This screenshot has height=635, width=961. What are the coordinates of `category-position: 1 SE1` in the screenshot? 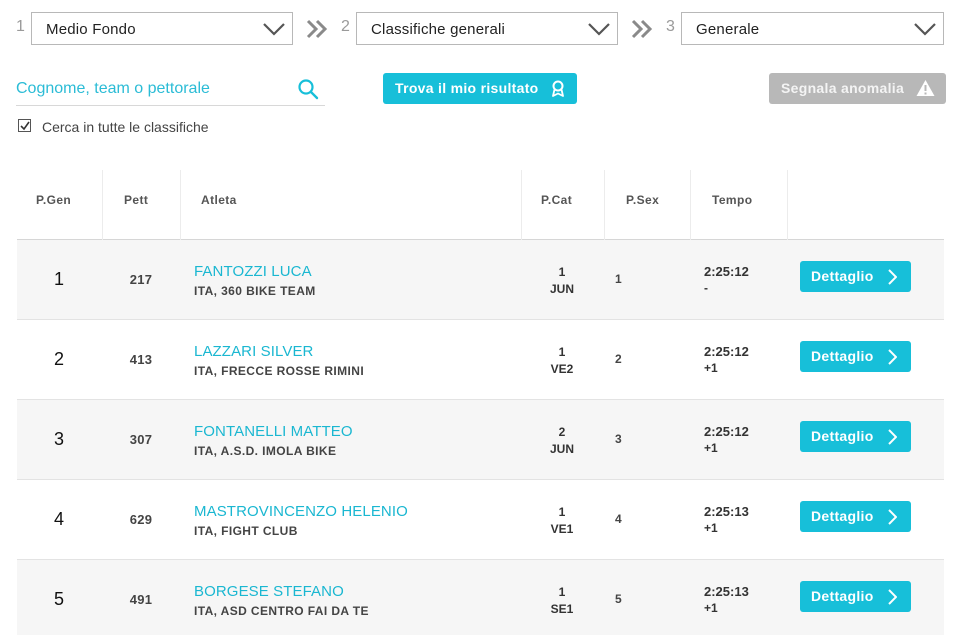 It's located at (562, 601).